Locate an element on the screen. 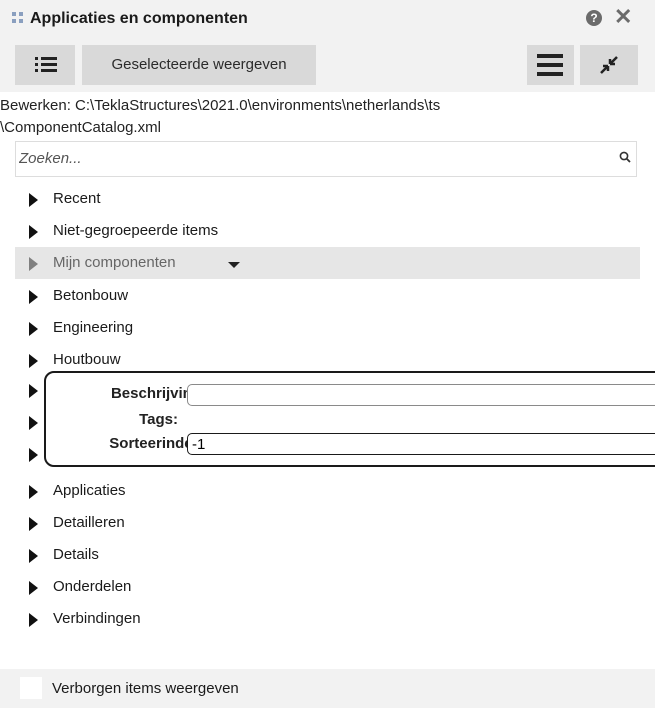 The width and height of the screenshot is (655, 708). search-icon is located at coordinates (625, 157).